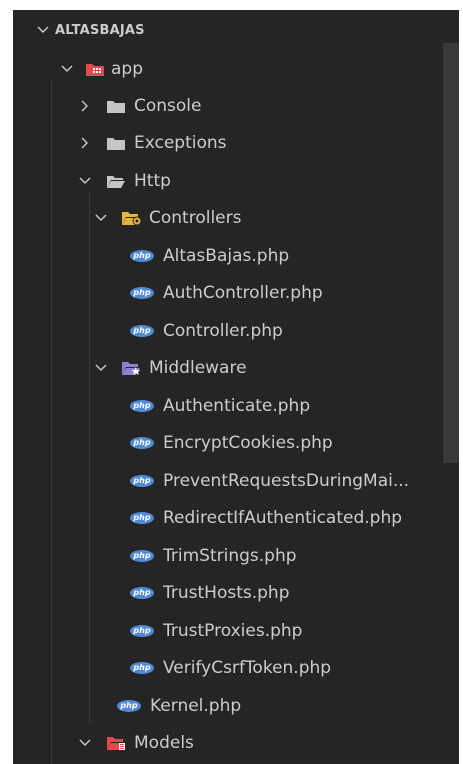  I want to click on tree-item-label: VerifyCsrfToken.php, so click(247, 667).